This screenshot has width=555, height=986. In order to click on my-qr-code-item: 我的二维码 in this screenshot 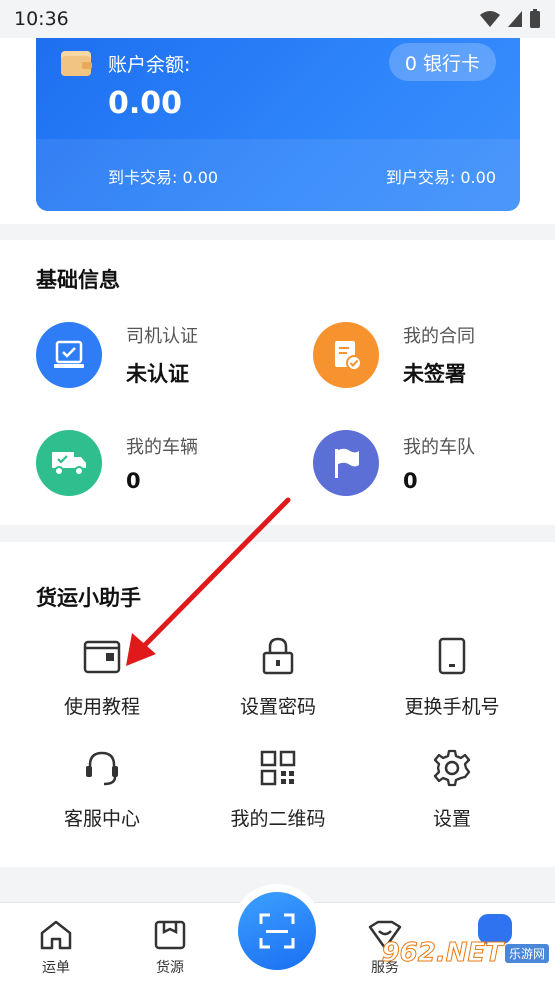, I will do `click(278, 788)`.